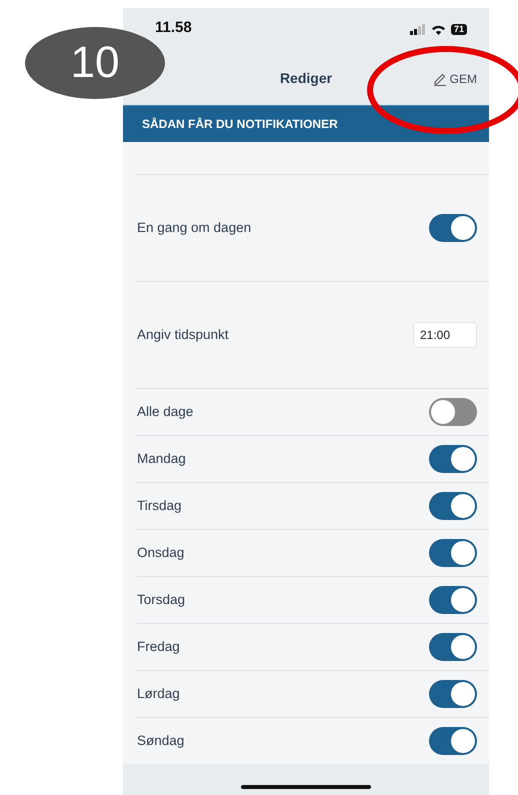  I want to click on day-label: Mandag, so click(161, 458).